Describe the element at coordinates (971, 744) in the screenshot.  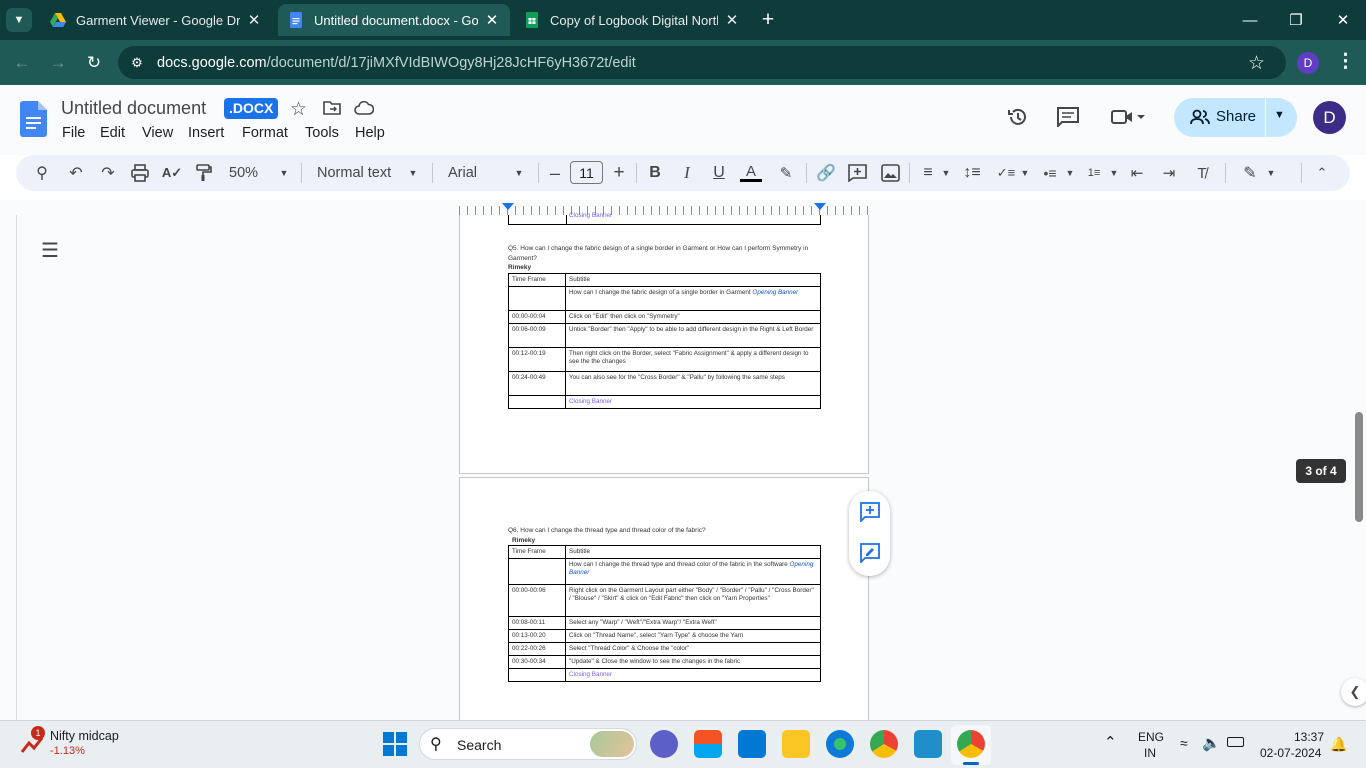
I see `chrome-profile-icon` at that location.